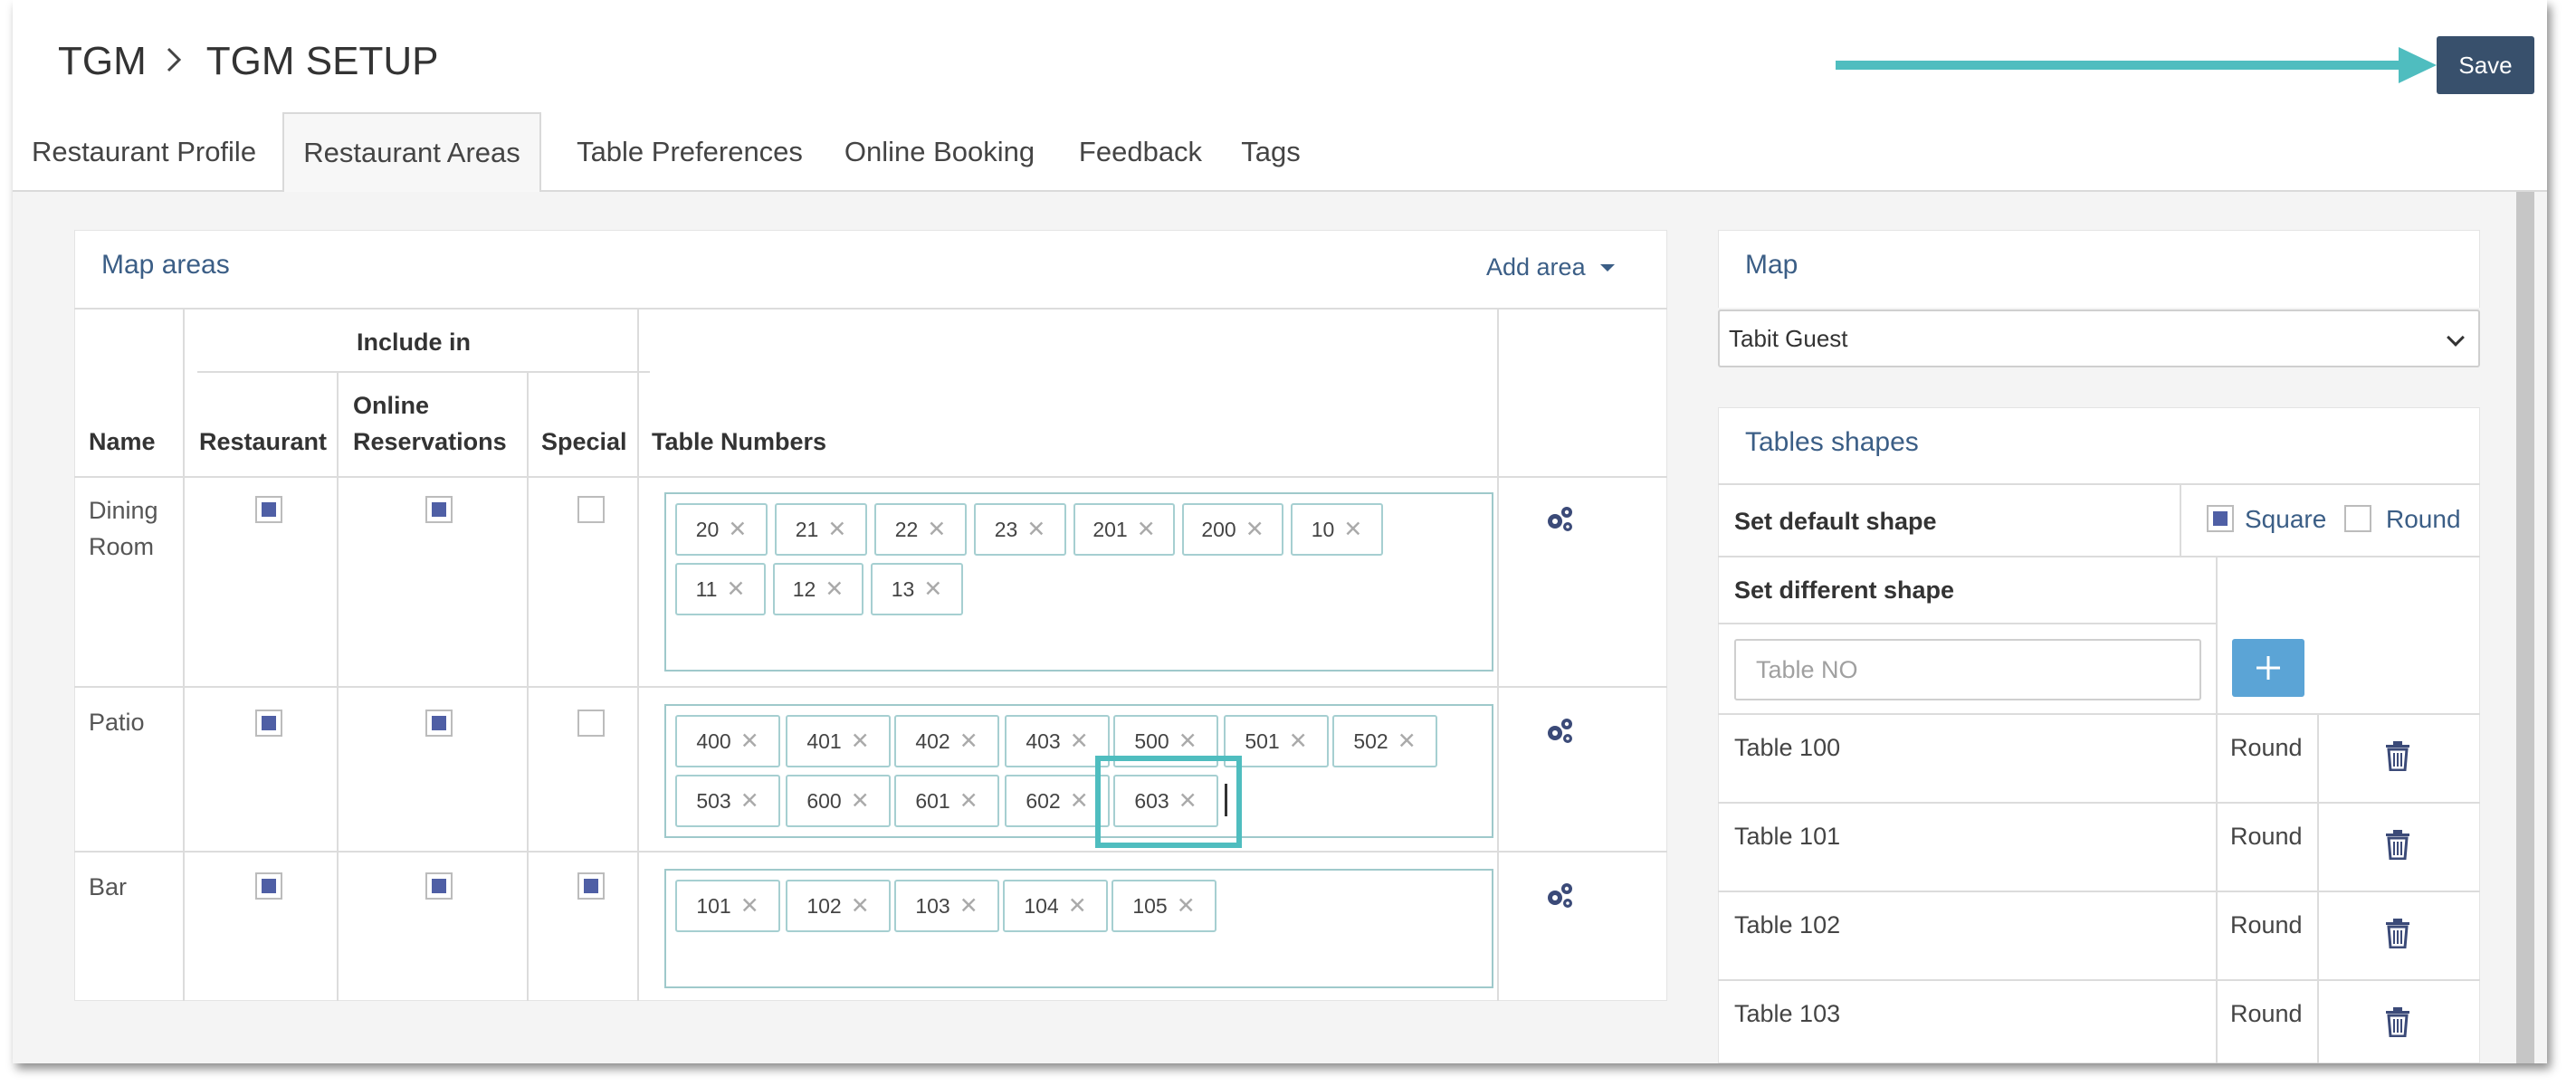  Describe the element at coordinates (1271, 152) in the screenshot. I see `tab-tags: Tags` at that location.